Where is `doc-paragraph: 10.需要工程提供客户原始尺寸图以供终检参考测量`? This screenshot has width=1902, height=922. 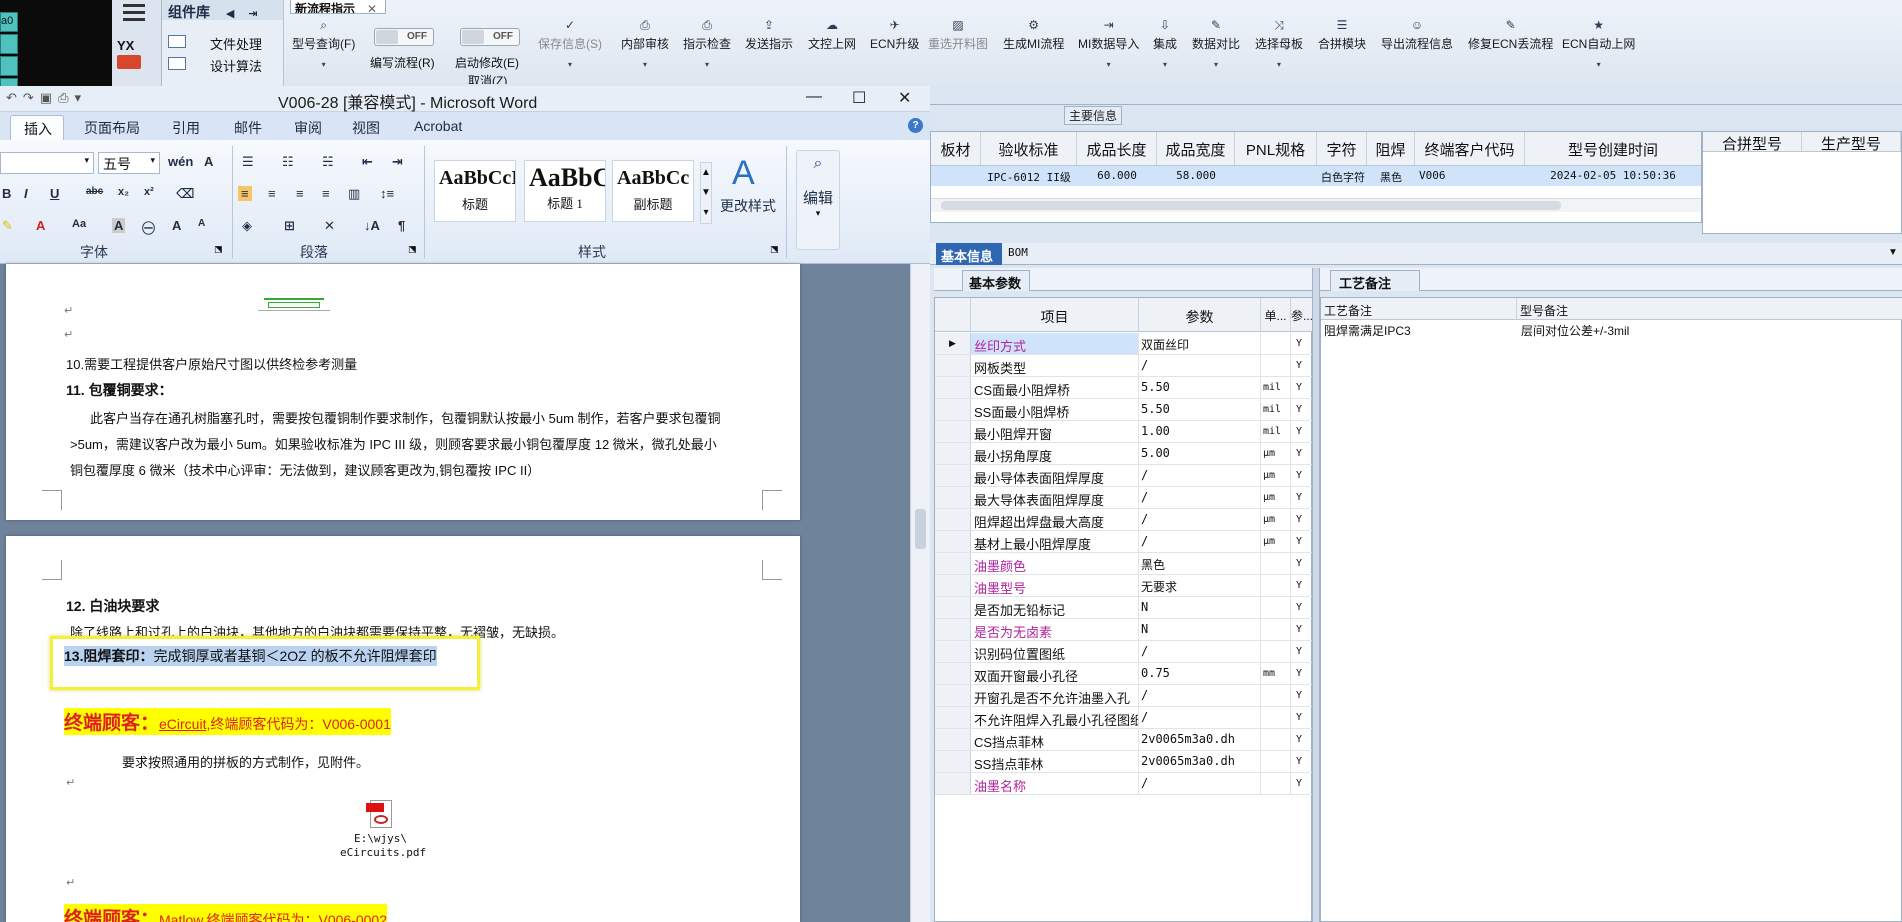 doc-paragraph: 10.需要工程提供客户原始尺寸图以供终检参考测量 is located at coordinates (211, 363).